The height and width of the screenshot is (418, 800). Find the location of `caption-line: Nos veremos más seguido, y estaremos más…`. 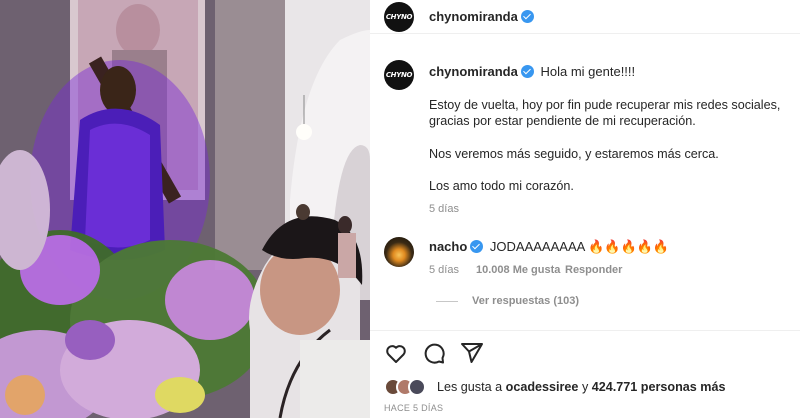

caption-line: Nos veremos más seguido, y estaremos más… is located at coordinates (574, 154).